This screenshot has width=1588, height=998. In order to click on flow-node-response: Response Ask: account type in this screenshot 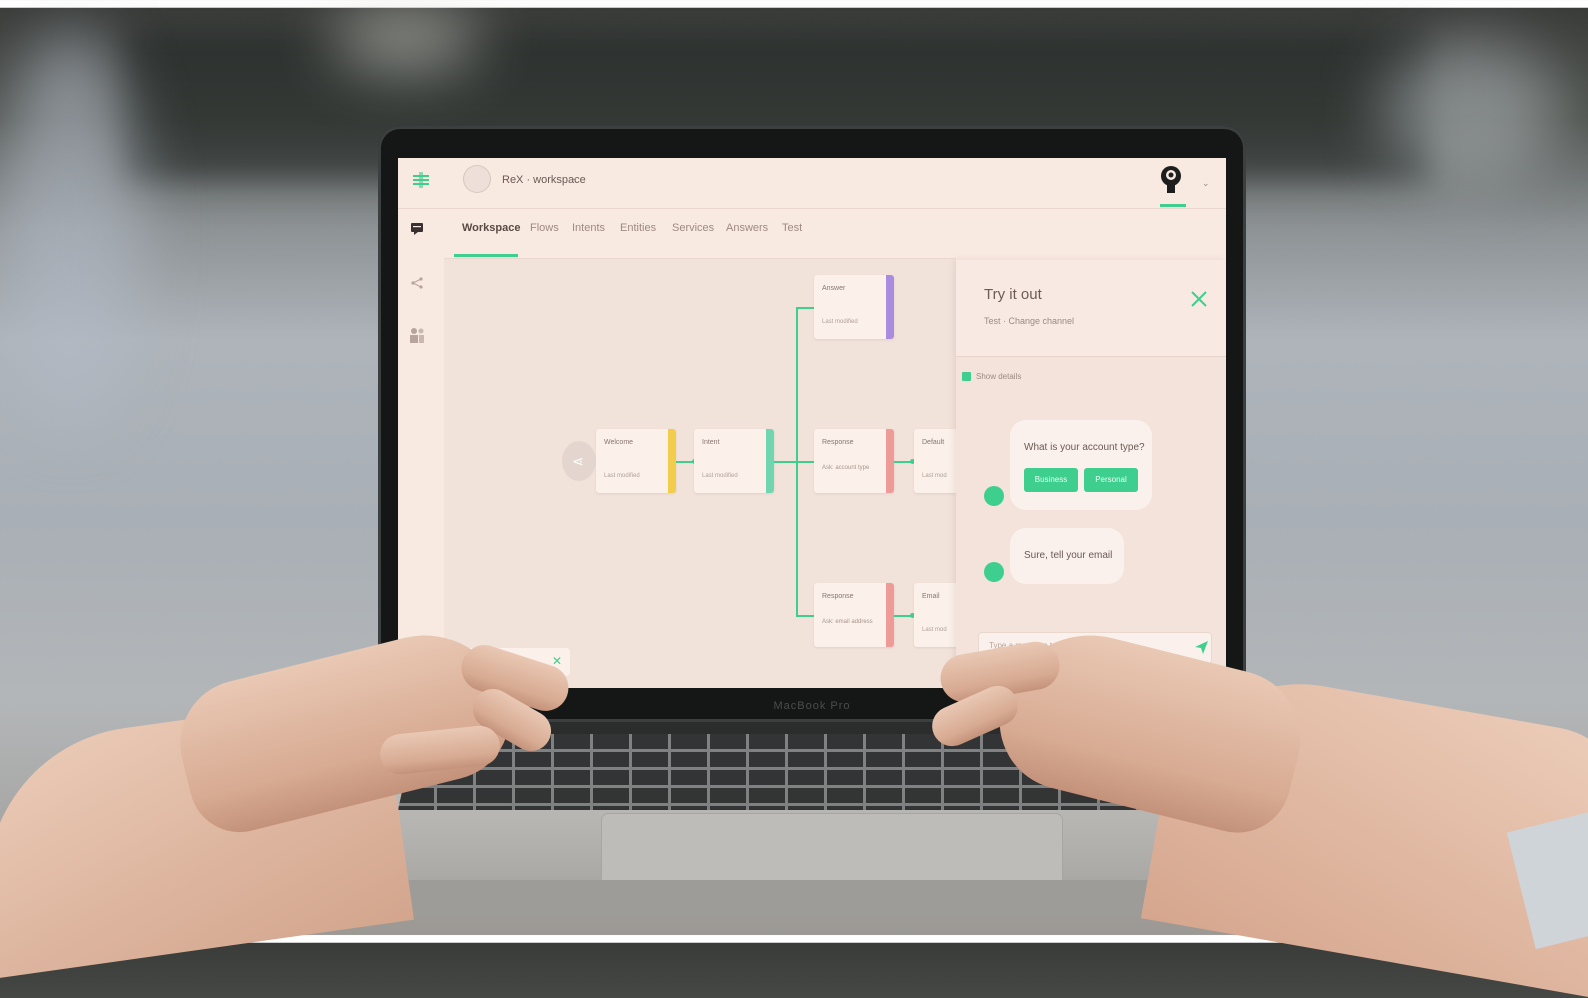, I will do `click(854, 461)`.